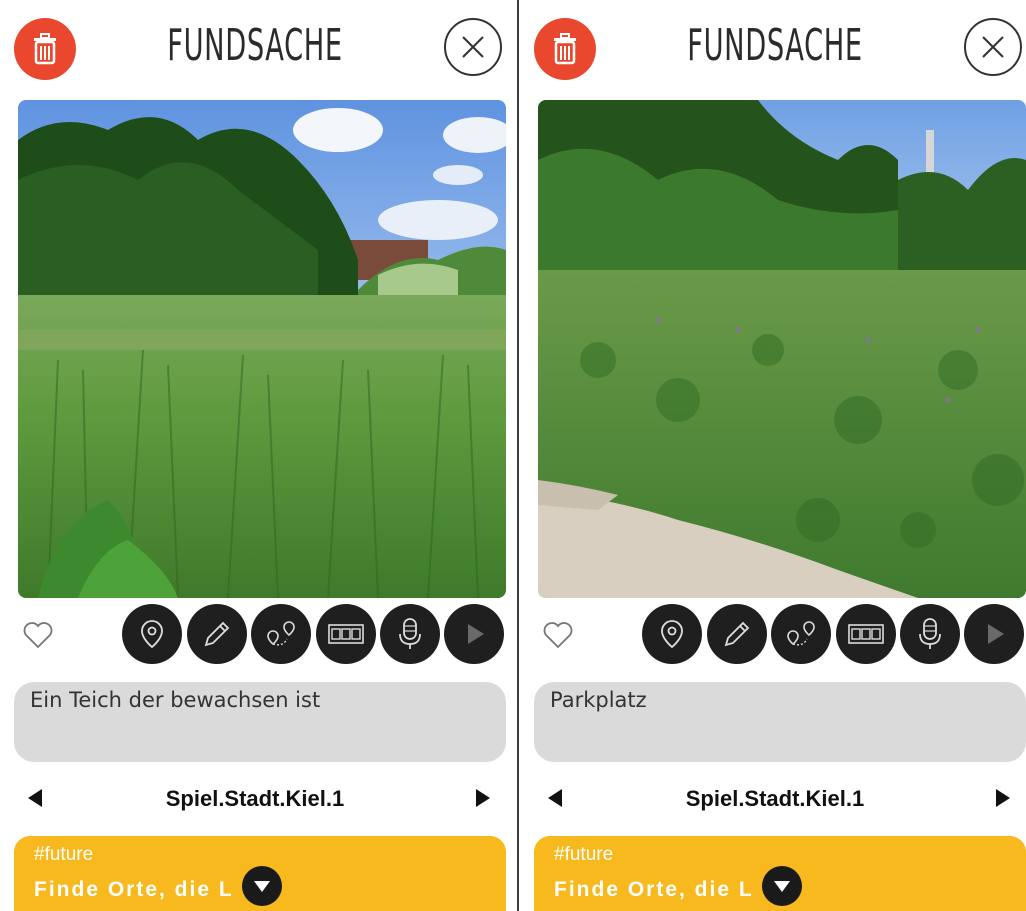 The image size is (1026, 911). What do you see at coordinates (598, 700) in the screenshot?
I see `description-text: Parkplatz` at bounding box center [598, 700].